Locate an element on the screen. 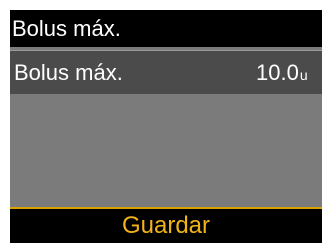 This screenshot has width=326, height=244. page-title-bar: Bolus máx. is located at coordinates (166, 28).